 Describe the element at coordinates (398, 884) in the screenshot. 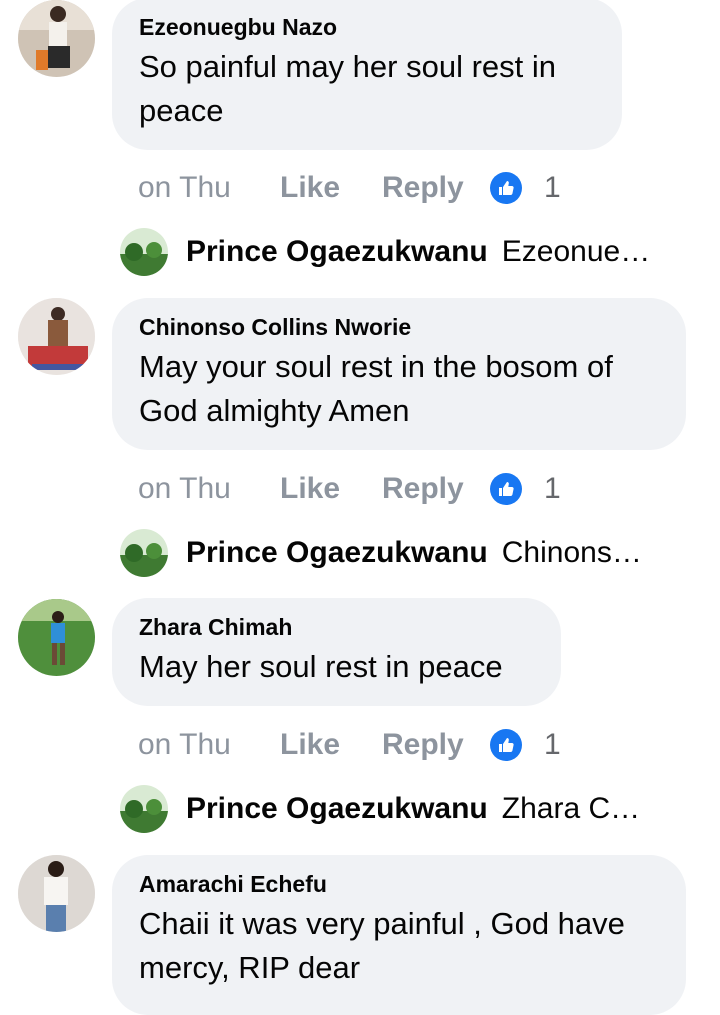

I see `comment-author: Amarachi Echefu` at that location.